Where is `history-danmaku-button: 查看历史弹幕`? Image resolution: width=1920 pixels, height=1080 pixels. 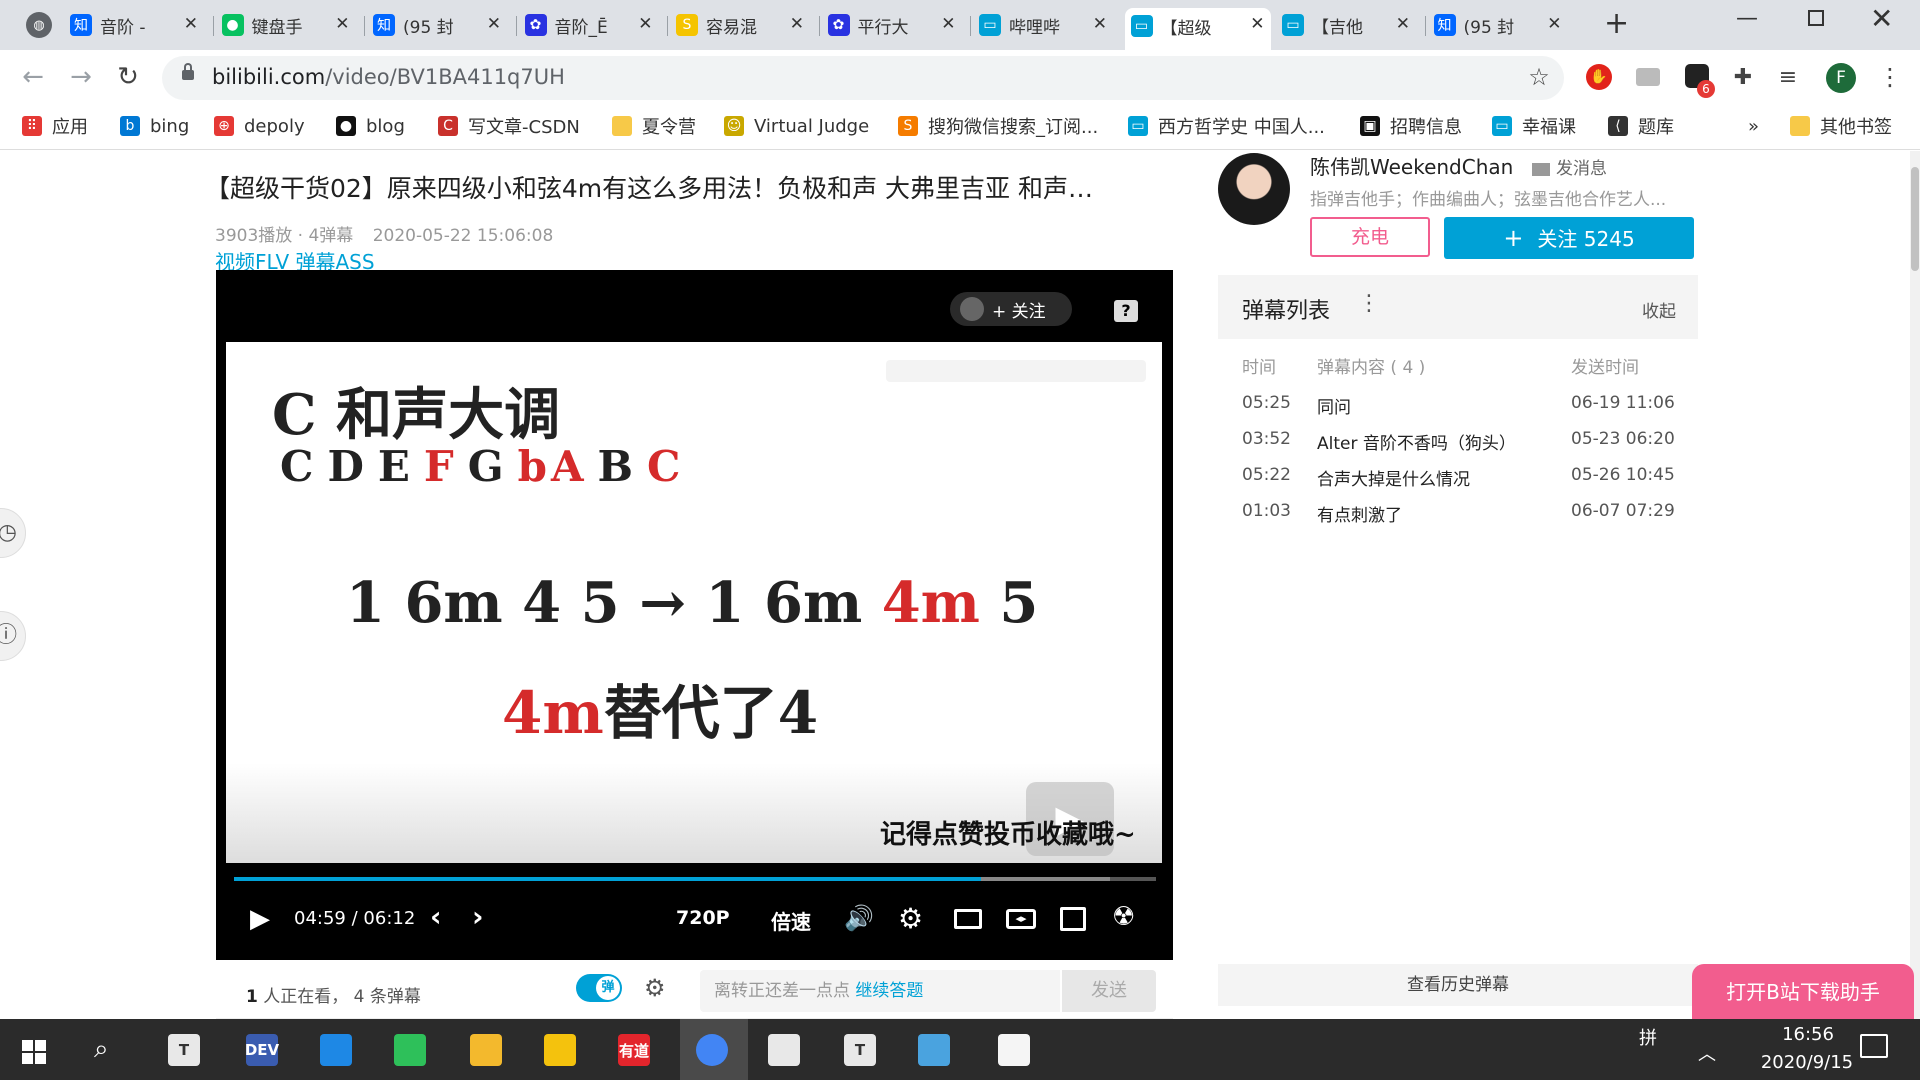
history-danmaku-button: 查看历史弹幕 is located at coordinates (1458, 985).